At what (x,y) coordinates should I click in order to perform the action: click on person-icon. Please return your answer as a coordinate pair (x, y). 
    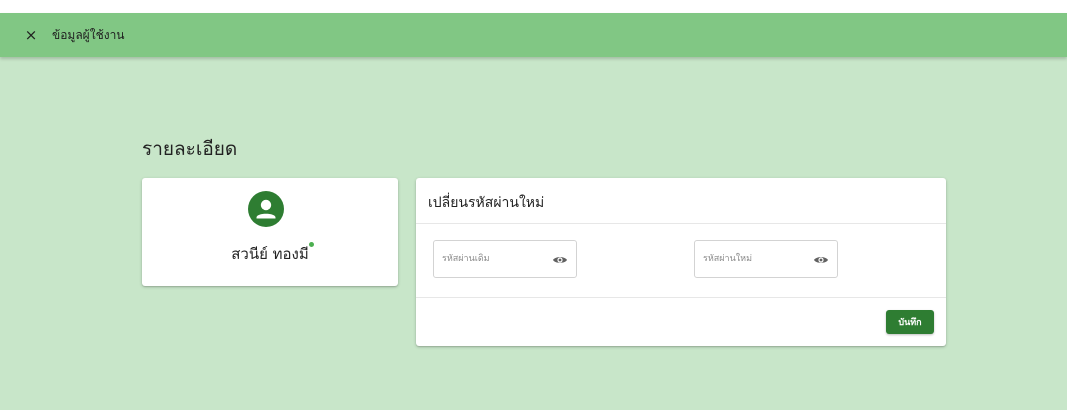
    Looking at the image, I should click on (266, 209).